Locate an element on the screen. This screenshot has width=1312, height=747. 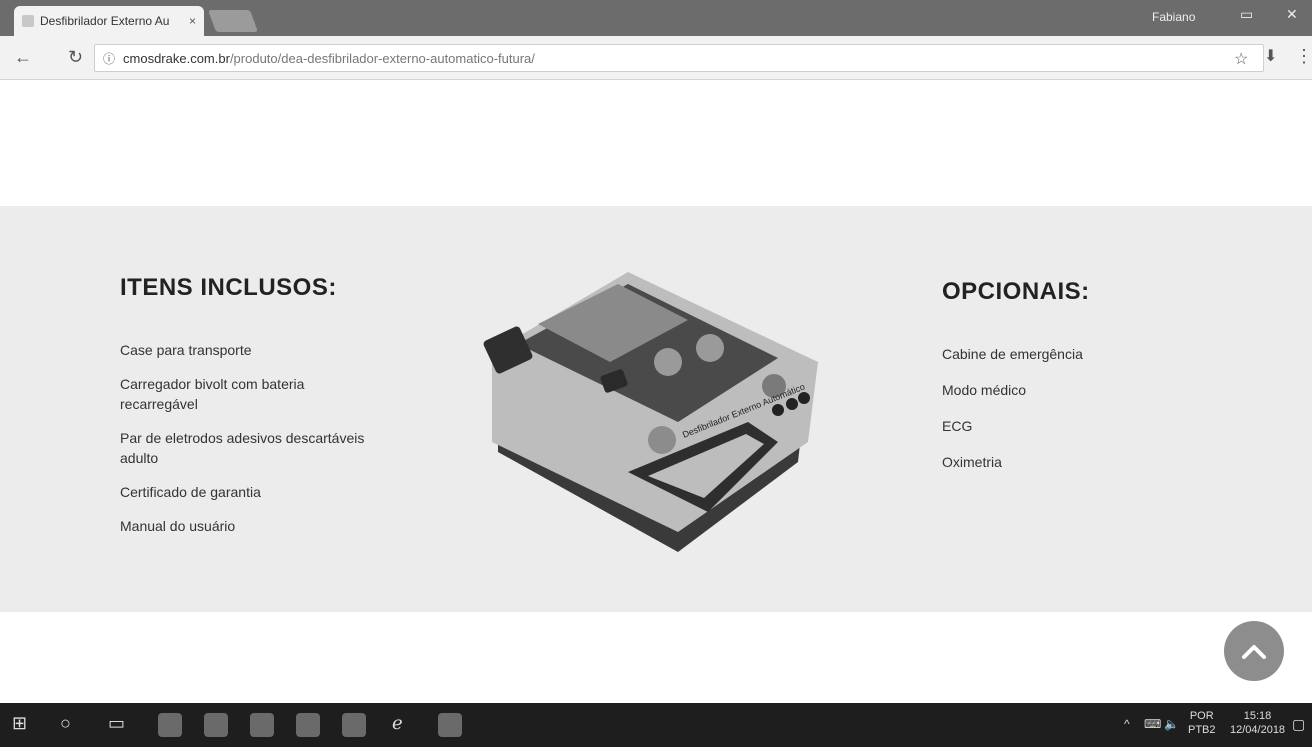
tray-chevron-icon: ^ is located at coordinates (1127, 724).